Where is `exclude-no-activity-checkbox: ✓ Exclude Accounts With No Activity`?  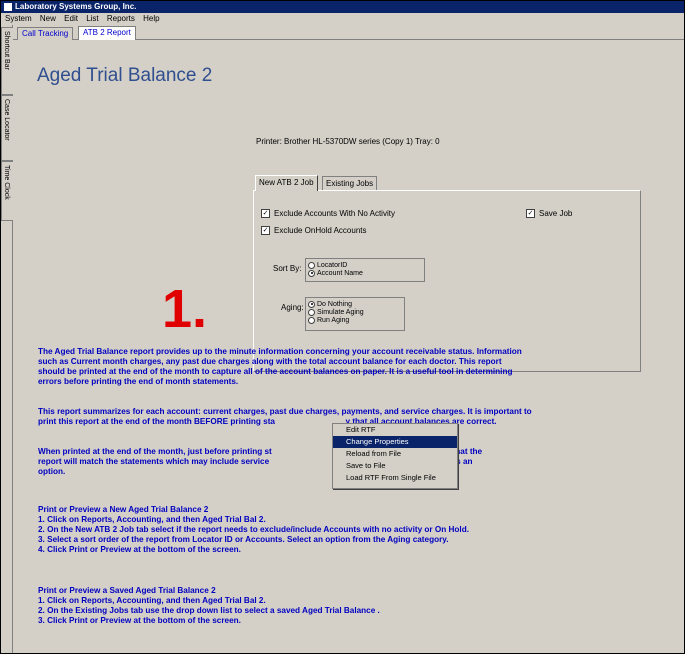 exclude-no-activity-checkbox: ✓ Exclude Accounts With No Activity is located at coordinates (328, 213).